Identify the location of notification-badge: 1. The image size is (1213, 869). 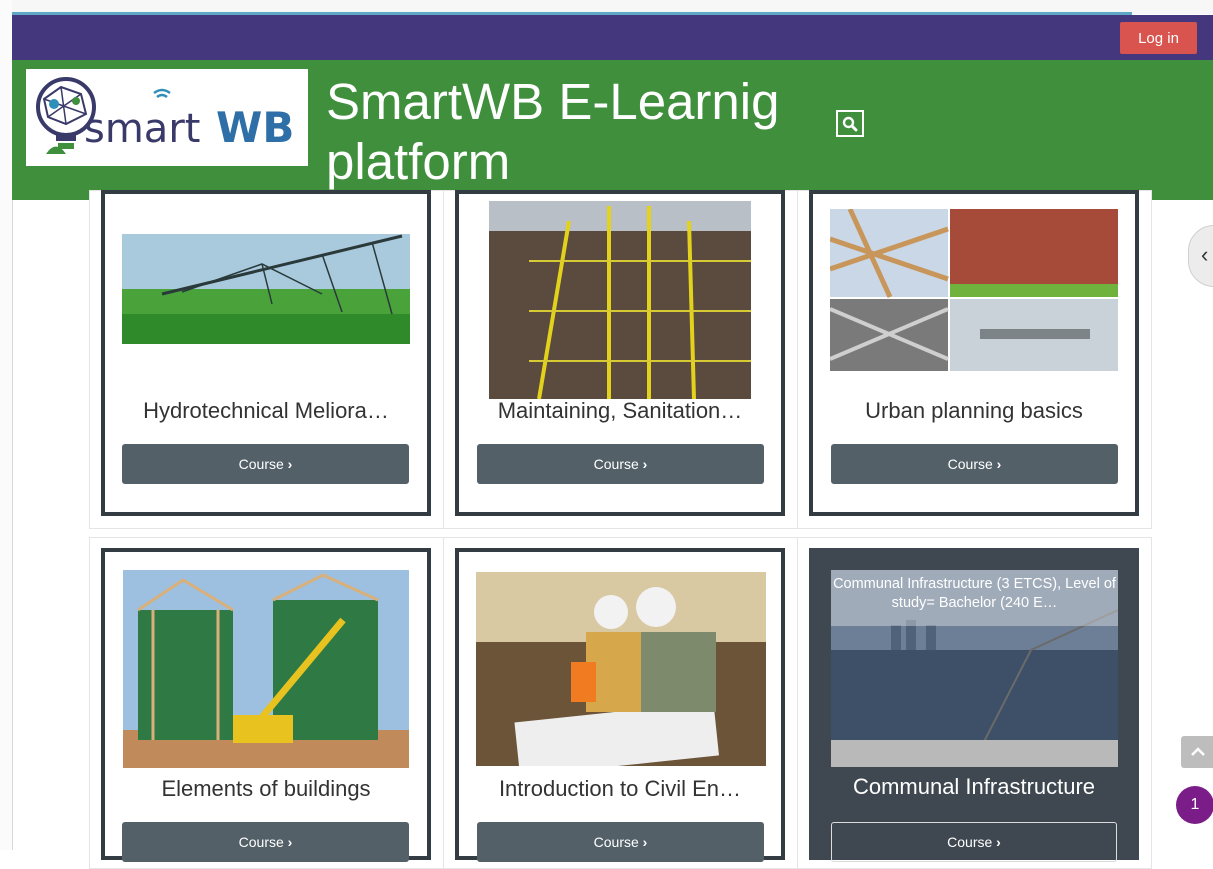
(1194, 805).